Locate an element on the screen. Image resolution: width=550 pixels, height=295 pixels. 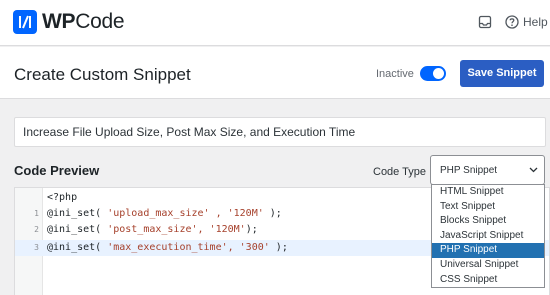
code-text: <?php is located at coordinates (62, 197).